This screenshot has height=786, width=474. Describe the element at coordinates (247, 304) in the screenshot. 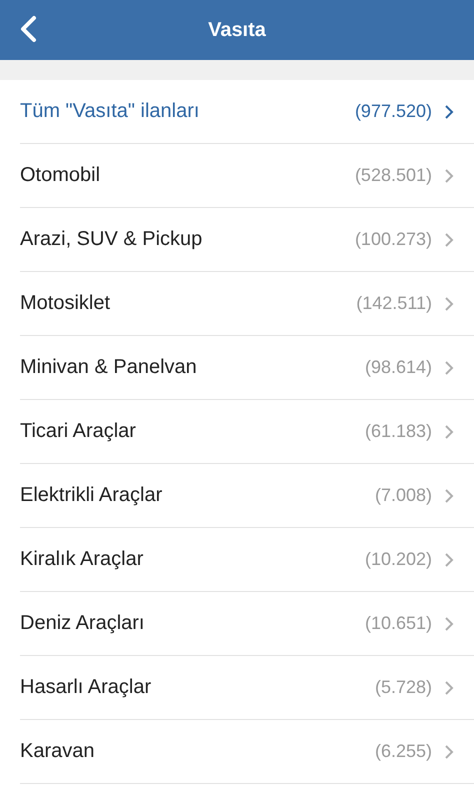

I see `category-item: Motosiklet (142.511)` at that location.